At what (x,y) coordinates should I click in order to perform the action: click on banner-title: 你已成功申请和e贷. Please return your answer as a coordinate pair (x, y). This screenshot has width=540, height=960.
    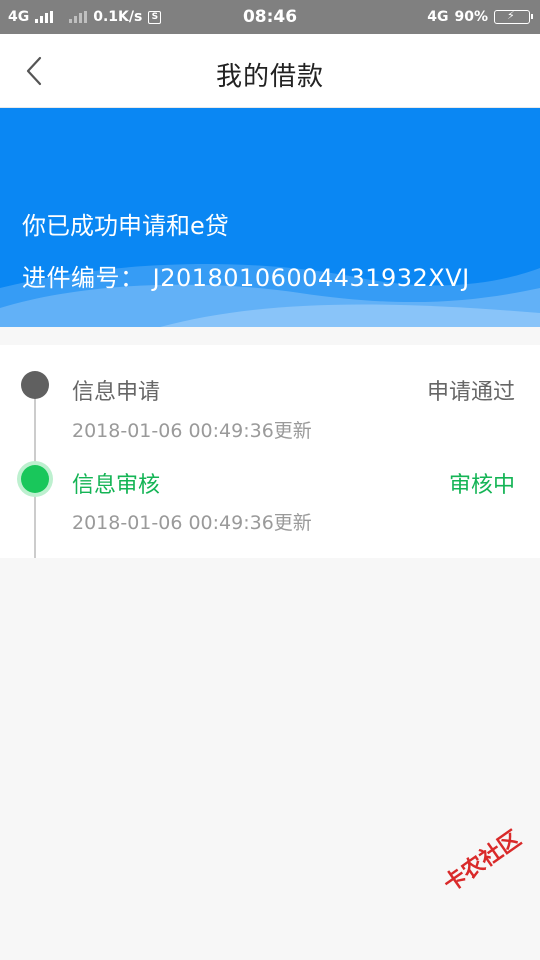
    Looking at the image, I should click on (125, 226).